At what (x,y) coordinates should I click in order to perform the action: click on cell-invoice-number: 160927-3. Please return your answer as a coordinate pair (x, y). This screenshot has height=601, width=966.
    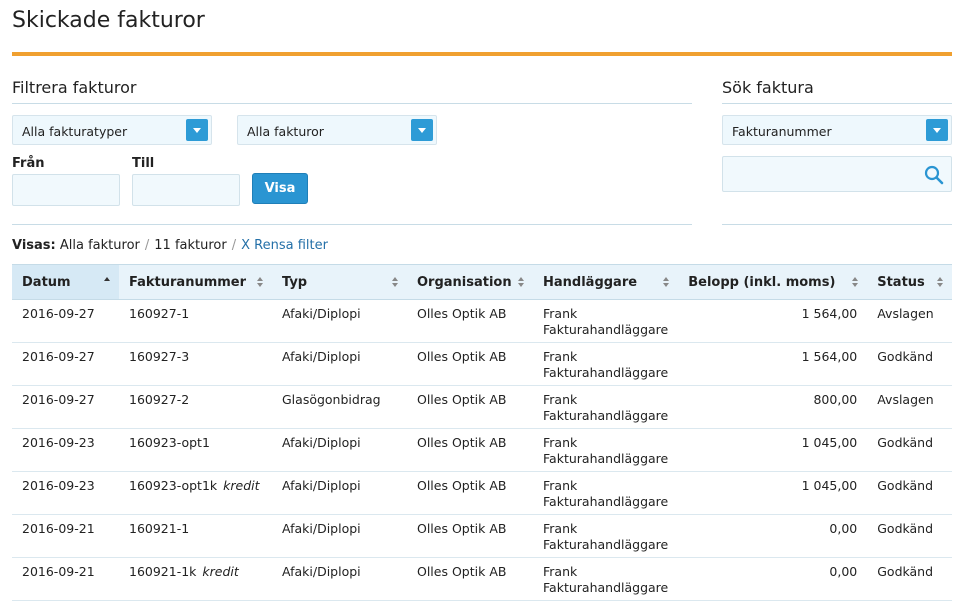
    Looking at the image, I should click on (195, 364).